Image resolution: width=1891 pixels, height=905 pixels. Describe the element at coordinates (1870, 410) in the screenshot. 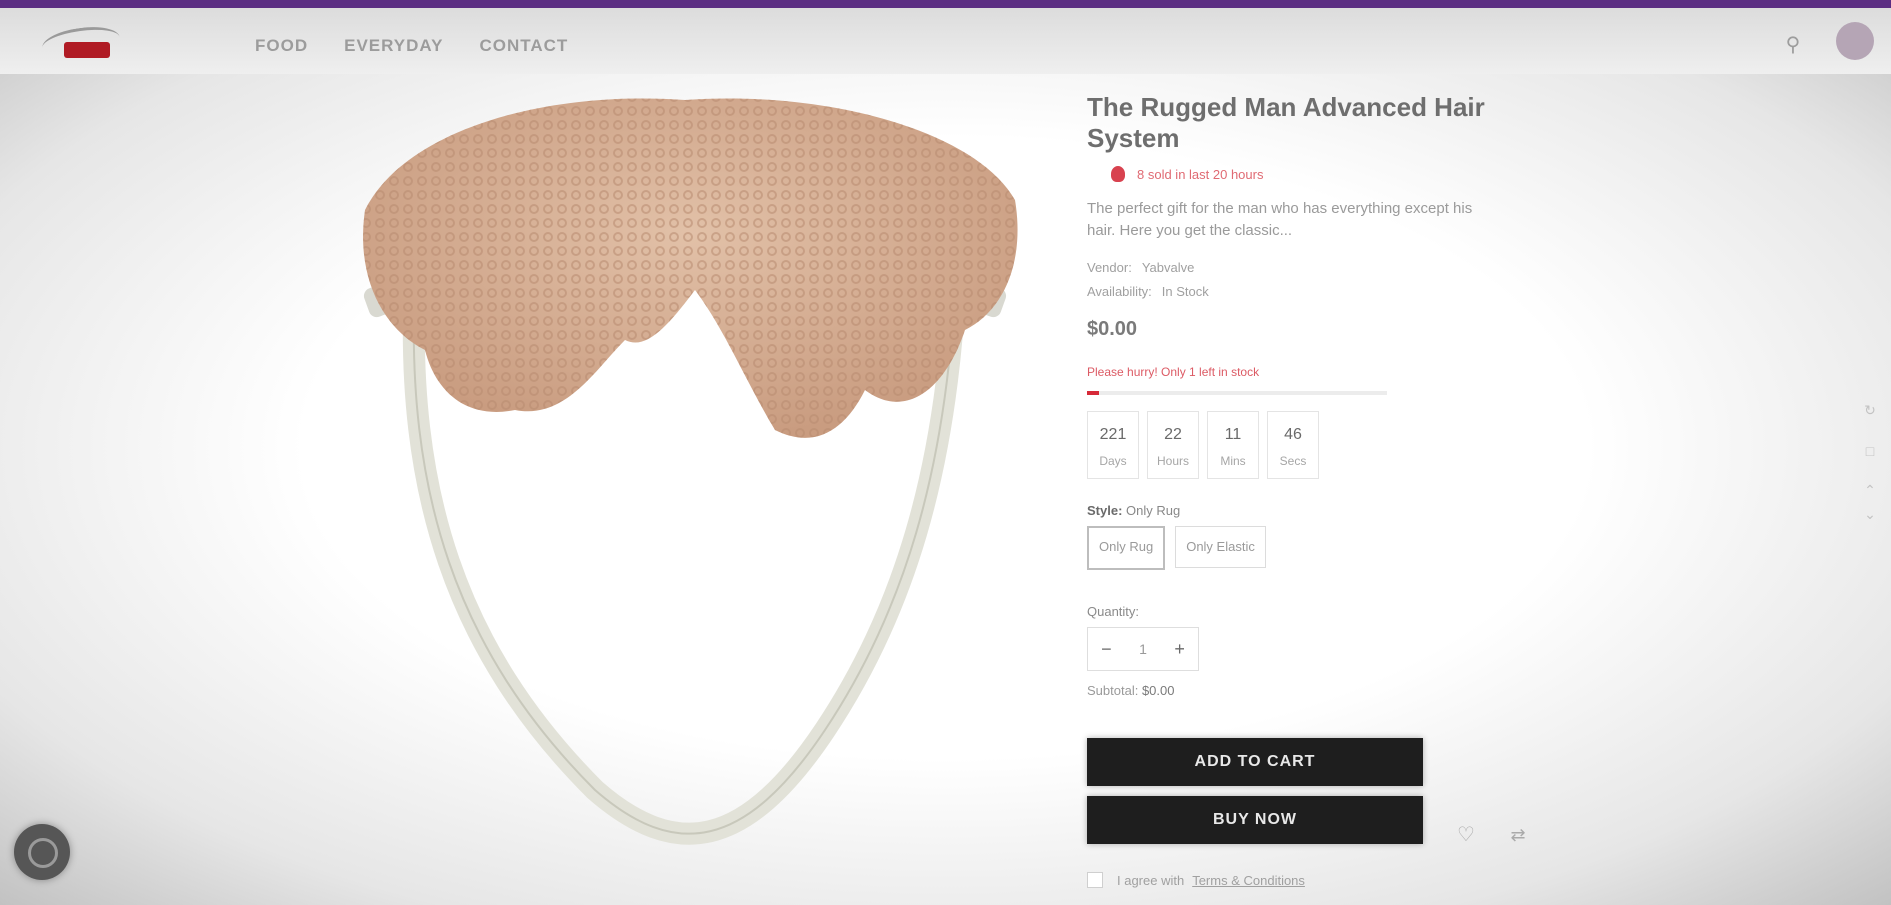

I see `sidebar-compare-icon: ↻` at that location.